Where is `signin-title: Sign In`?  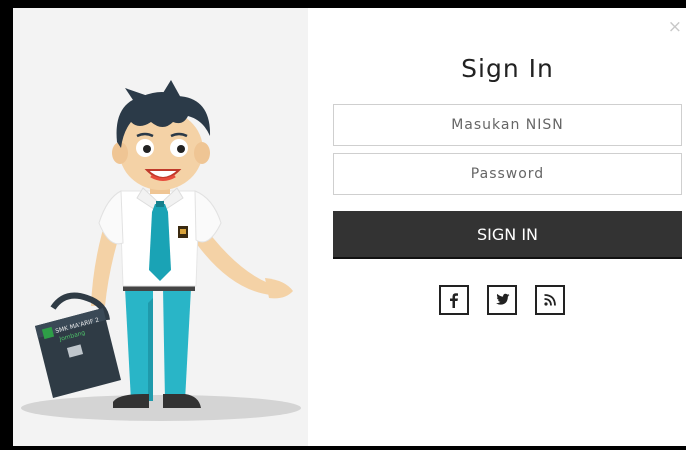 signin-title: Sign In is located at coordinates (507, 68).